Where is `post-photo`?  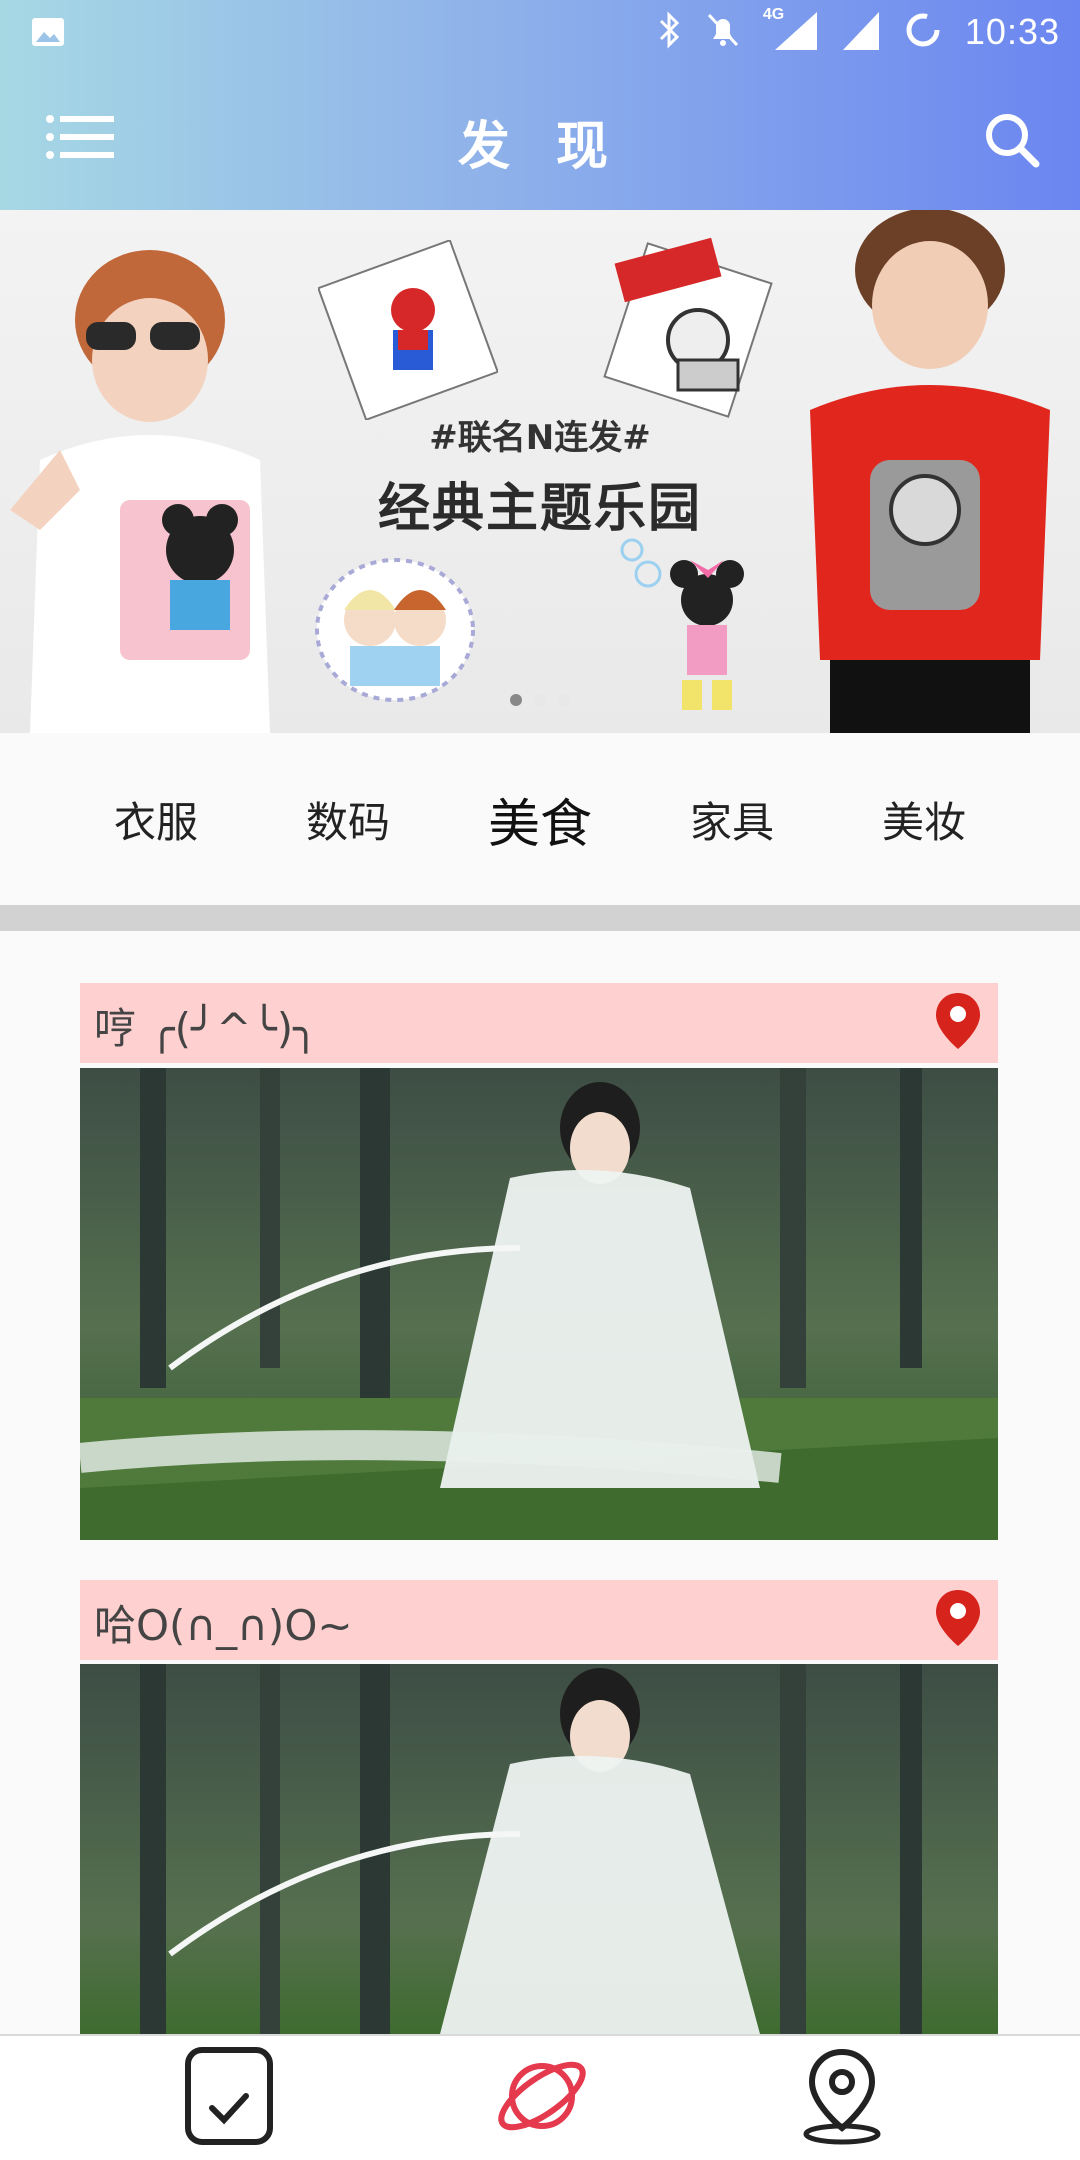 post-photo is located at coordinates (539, 1849).